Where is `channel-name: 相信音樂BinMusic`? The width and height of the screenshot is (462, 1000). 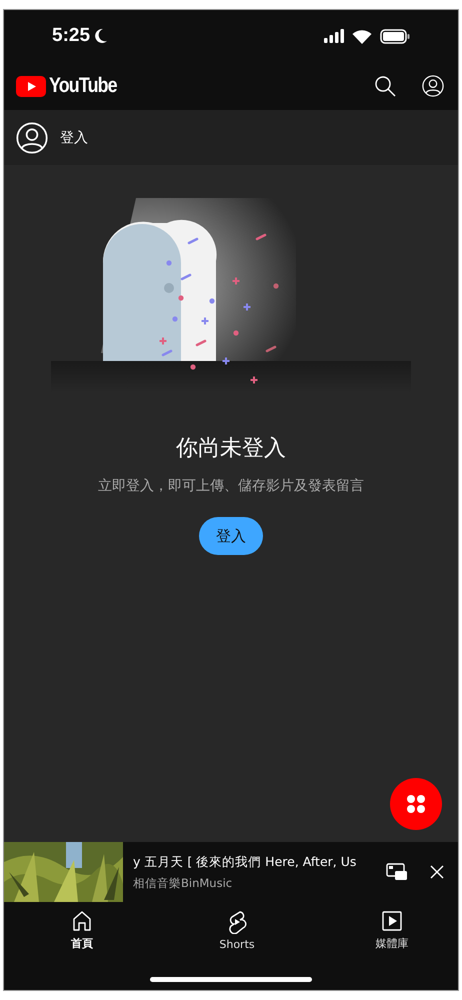
channel-name: 相信音樂BinMusic is located at coordinates (183, 883).